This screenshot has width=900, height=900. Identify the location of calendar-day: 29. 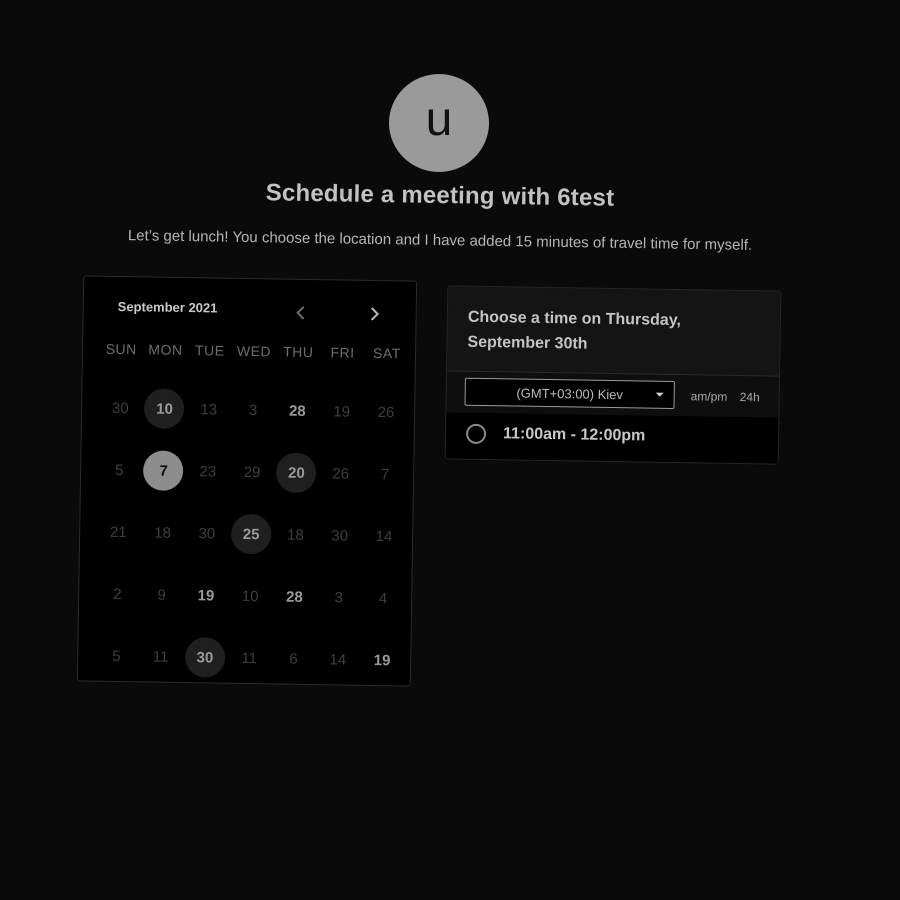
(252, 472).